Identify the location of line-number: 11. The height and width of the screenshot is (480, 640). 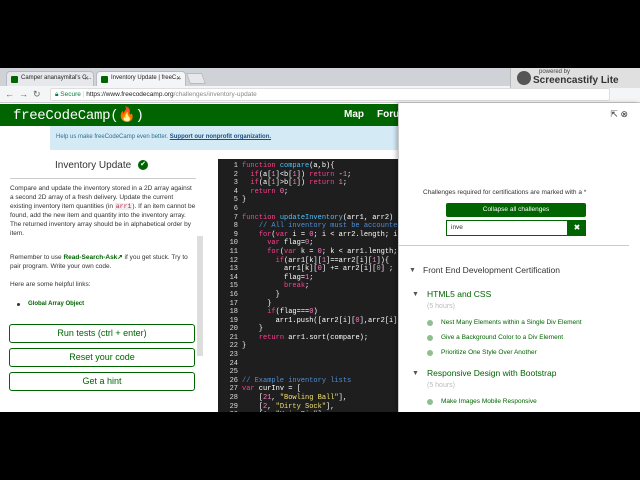
(233, 251).